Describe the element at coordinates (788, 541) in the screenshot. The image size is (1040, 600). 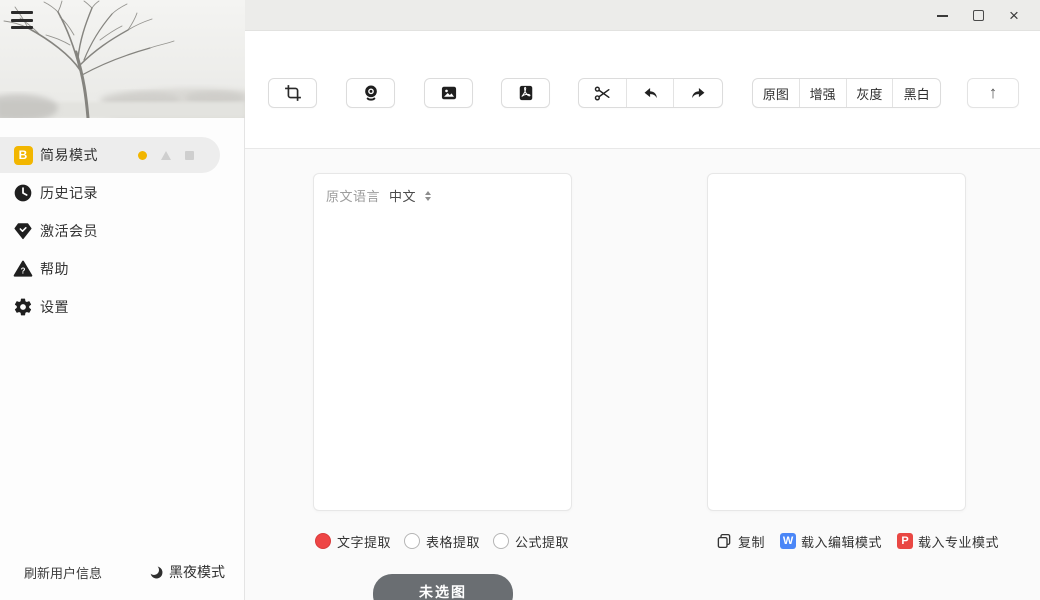
I see `word-icon: W` at that location.